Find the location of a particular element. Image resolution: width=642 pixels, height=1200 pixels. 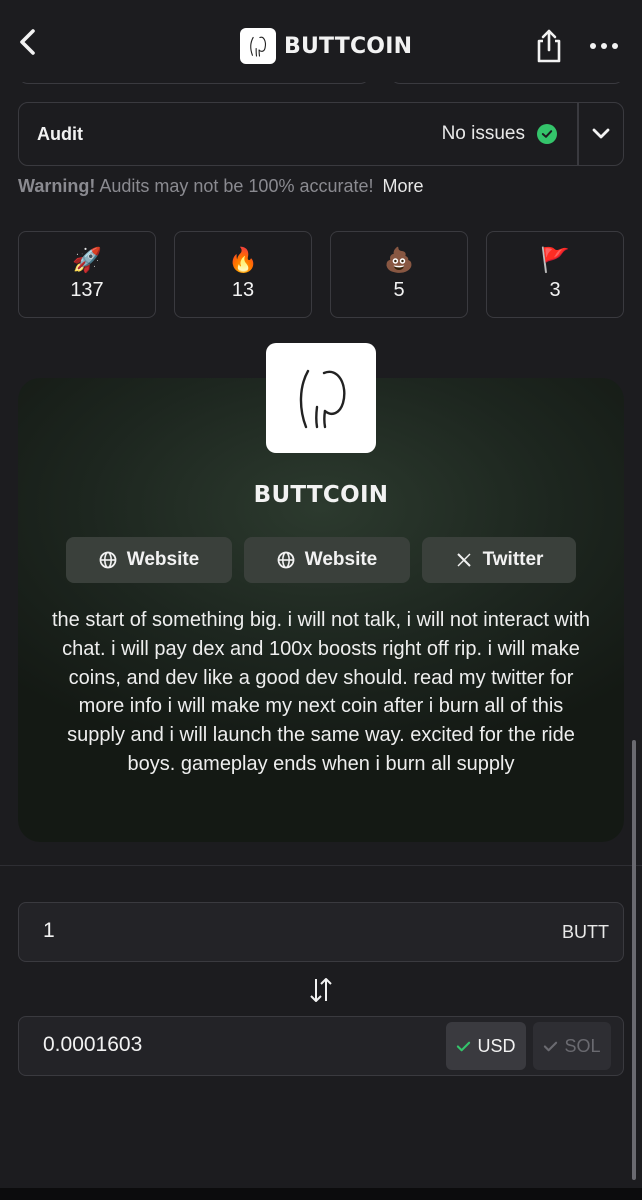

swap-arrows-icon is located at coordinates (321, 990).